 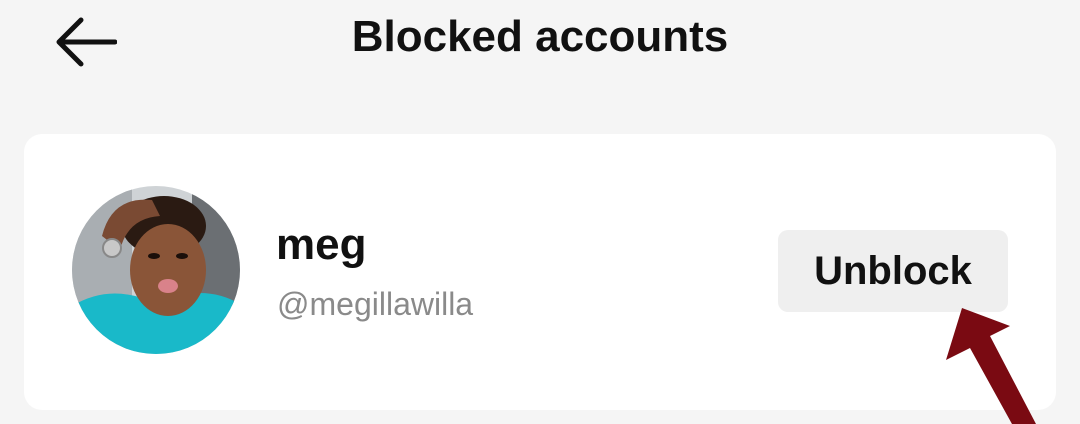 I want to click on profile-photo, so click(x=156, y=270).